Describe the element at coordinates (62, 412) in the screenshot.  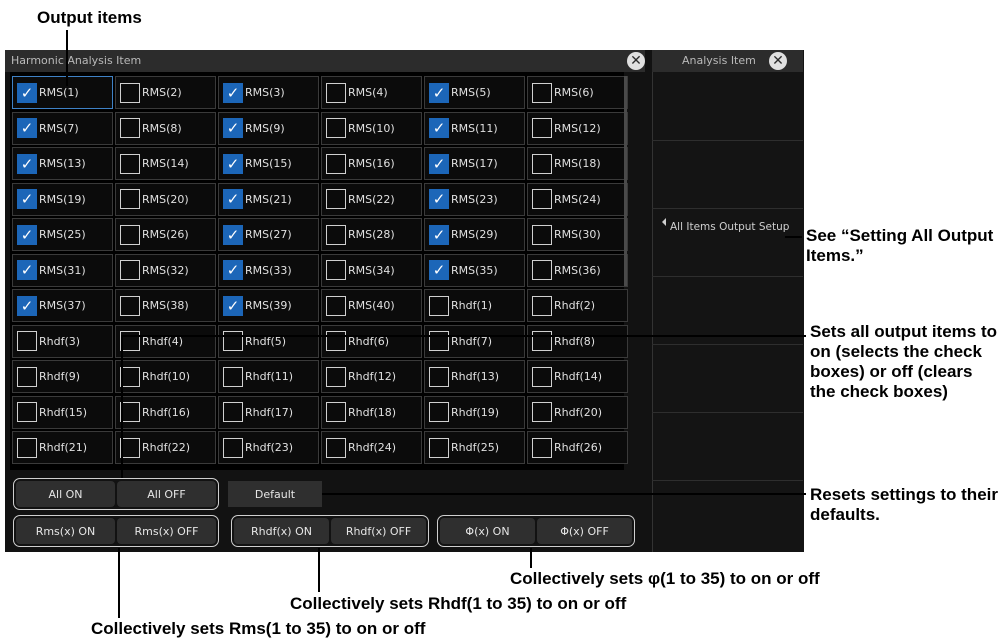
I see `output-item: Rhdf(15)` at that location.